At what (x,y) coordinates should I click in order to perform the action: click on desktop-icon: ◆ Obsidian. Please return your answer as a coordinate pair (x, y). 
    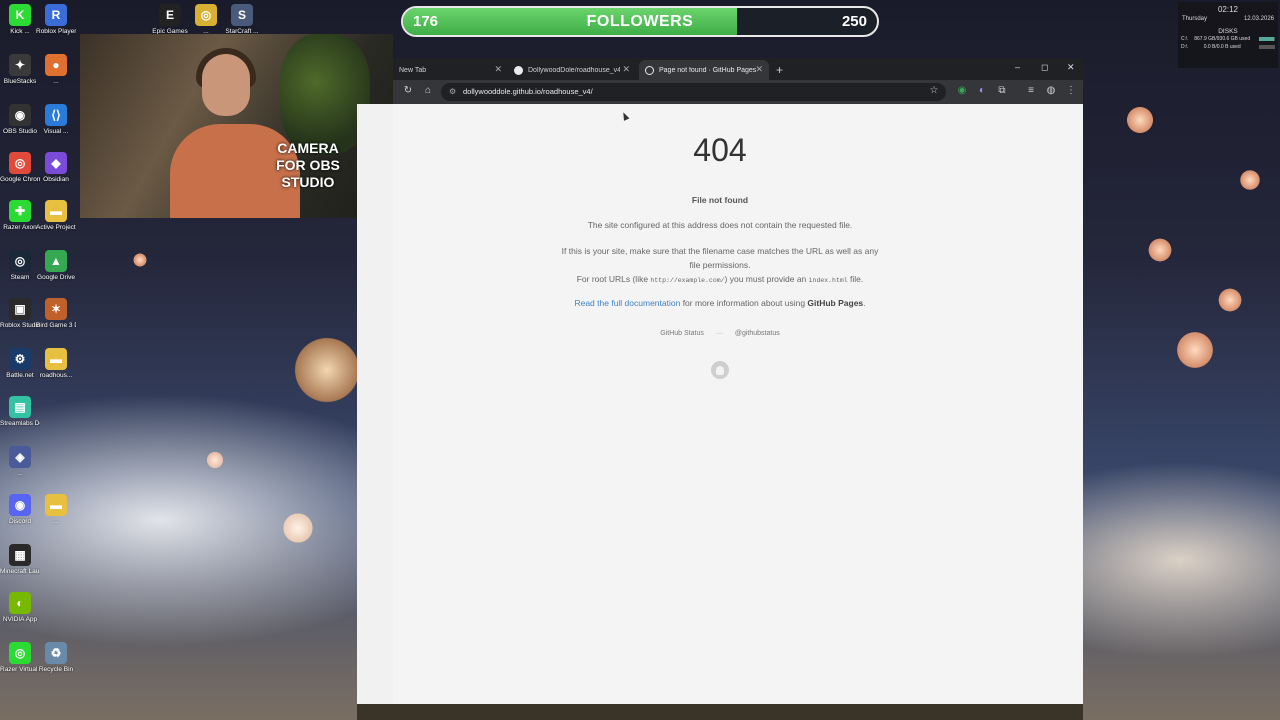
    Looking at the image, I should click on (56, 168).